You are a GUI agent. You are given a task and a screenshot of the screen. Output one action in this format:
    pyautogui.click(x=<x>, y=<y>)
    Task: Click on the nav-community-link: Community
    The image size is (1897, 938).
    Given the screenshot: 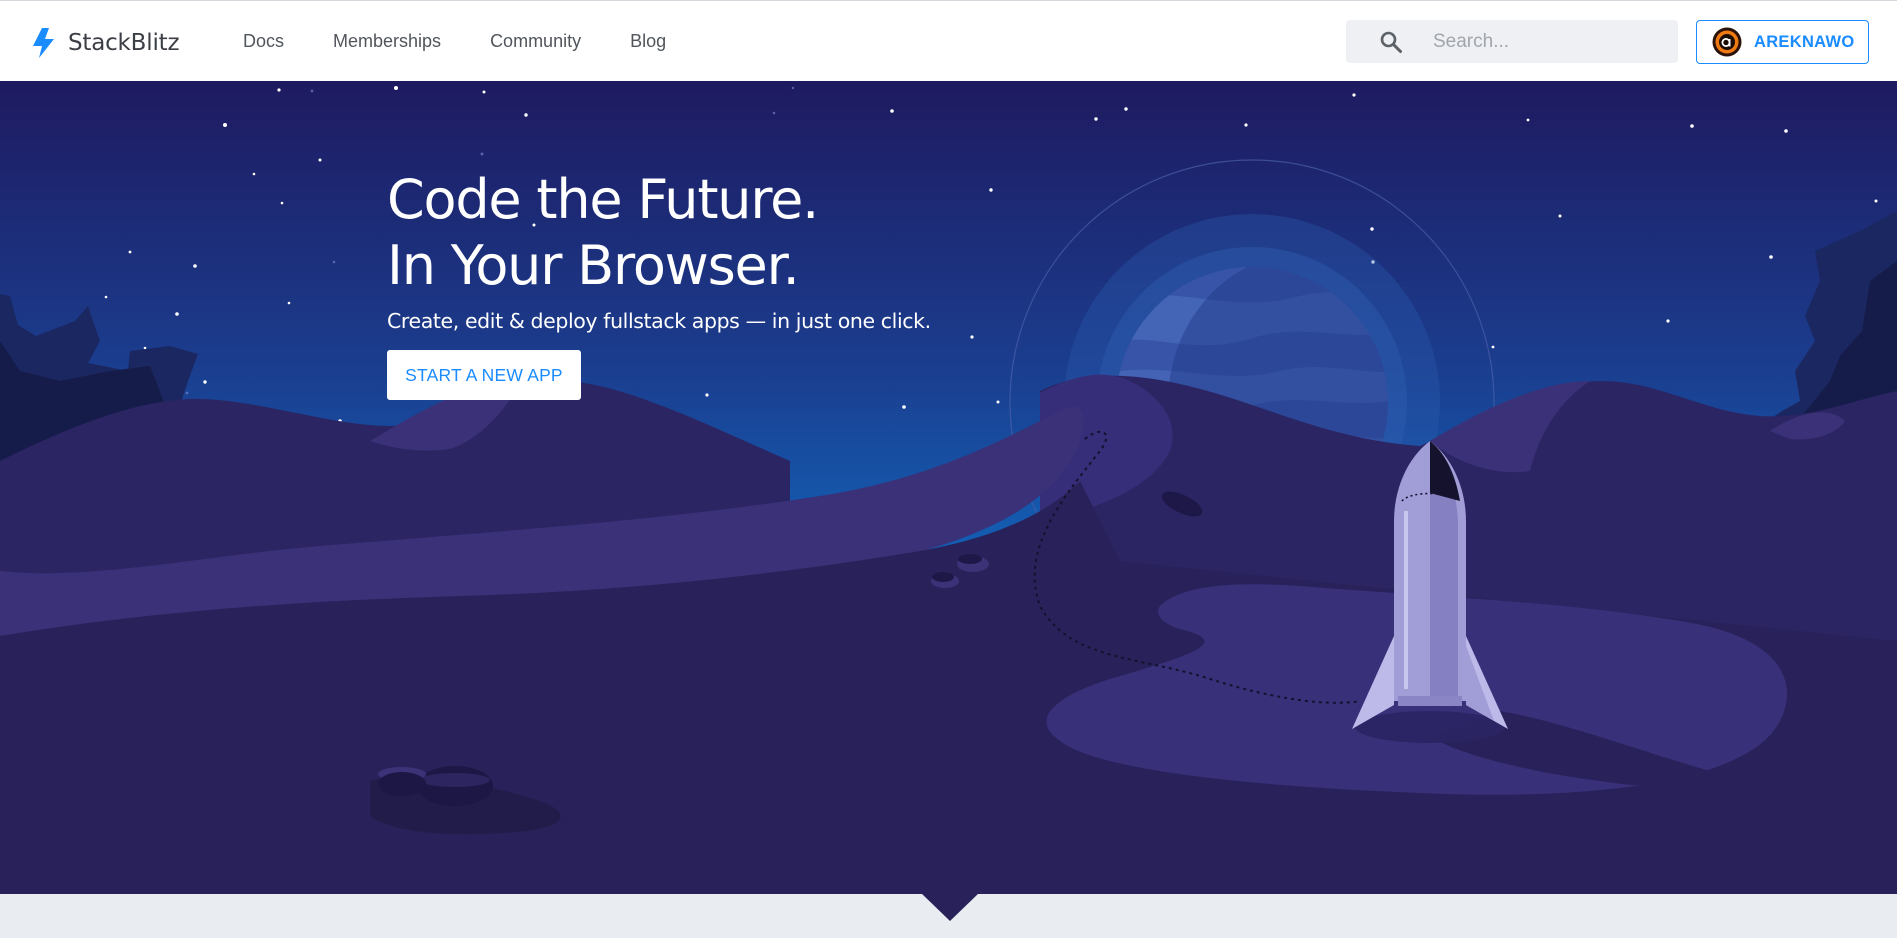 What is the action you would take?
    pyautogui.click(x=535, y=41)
    